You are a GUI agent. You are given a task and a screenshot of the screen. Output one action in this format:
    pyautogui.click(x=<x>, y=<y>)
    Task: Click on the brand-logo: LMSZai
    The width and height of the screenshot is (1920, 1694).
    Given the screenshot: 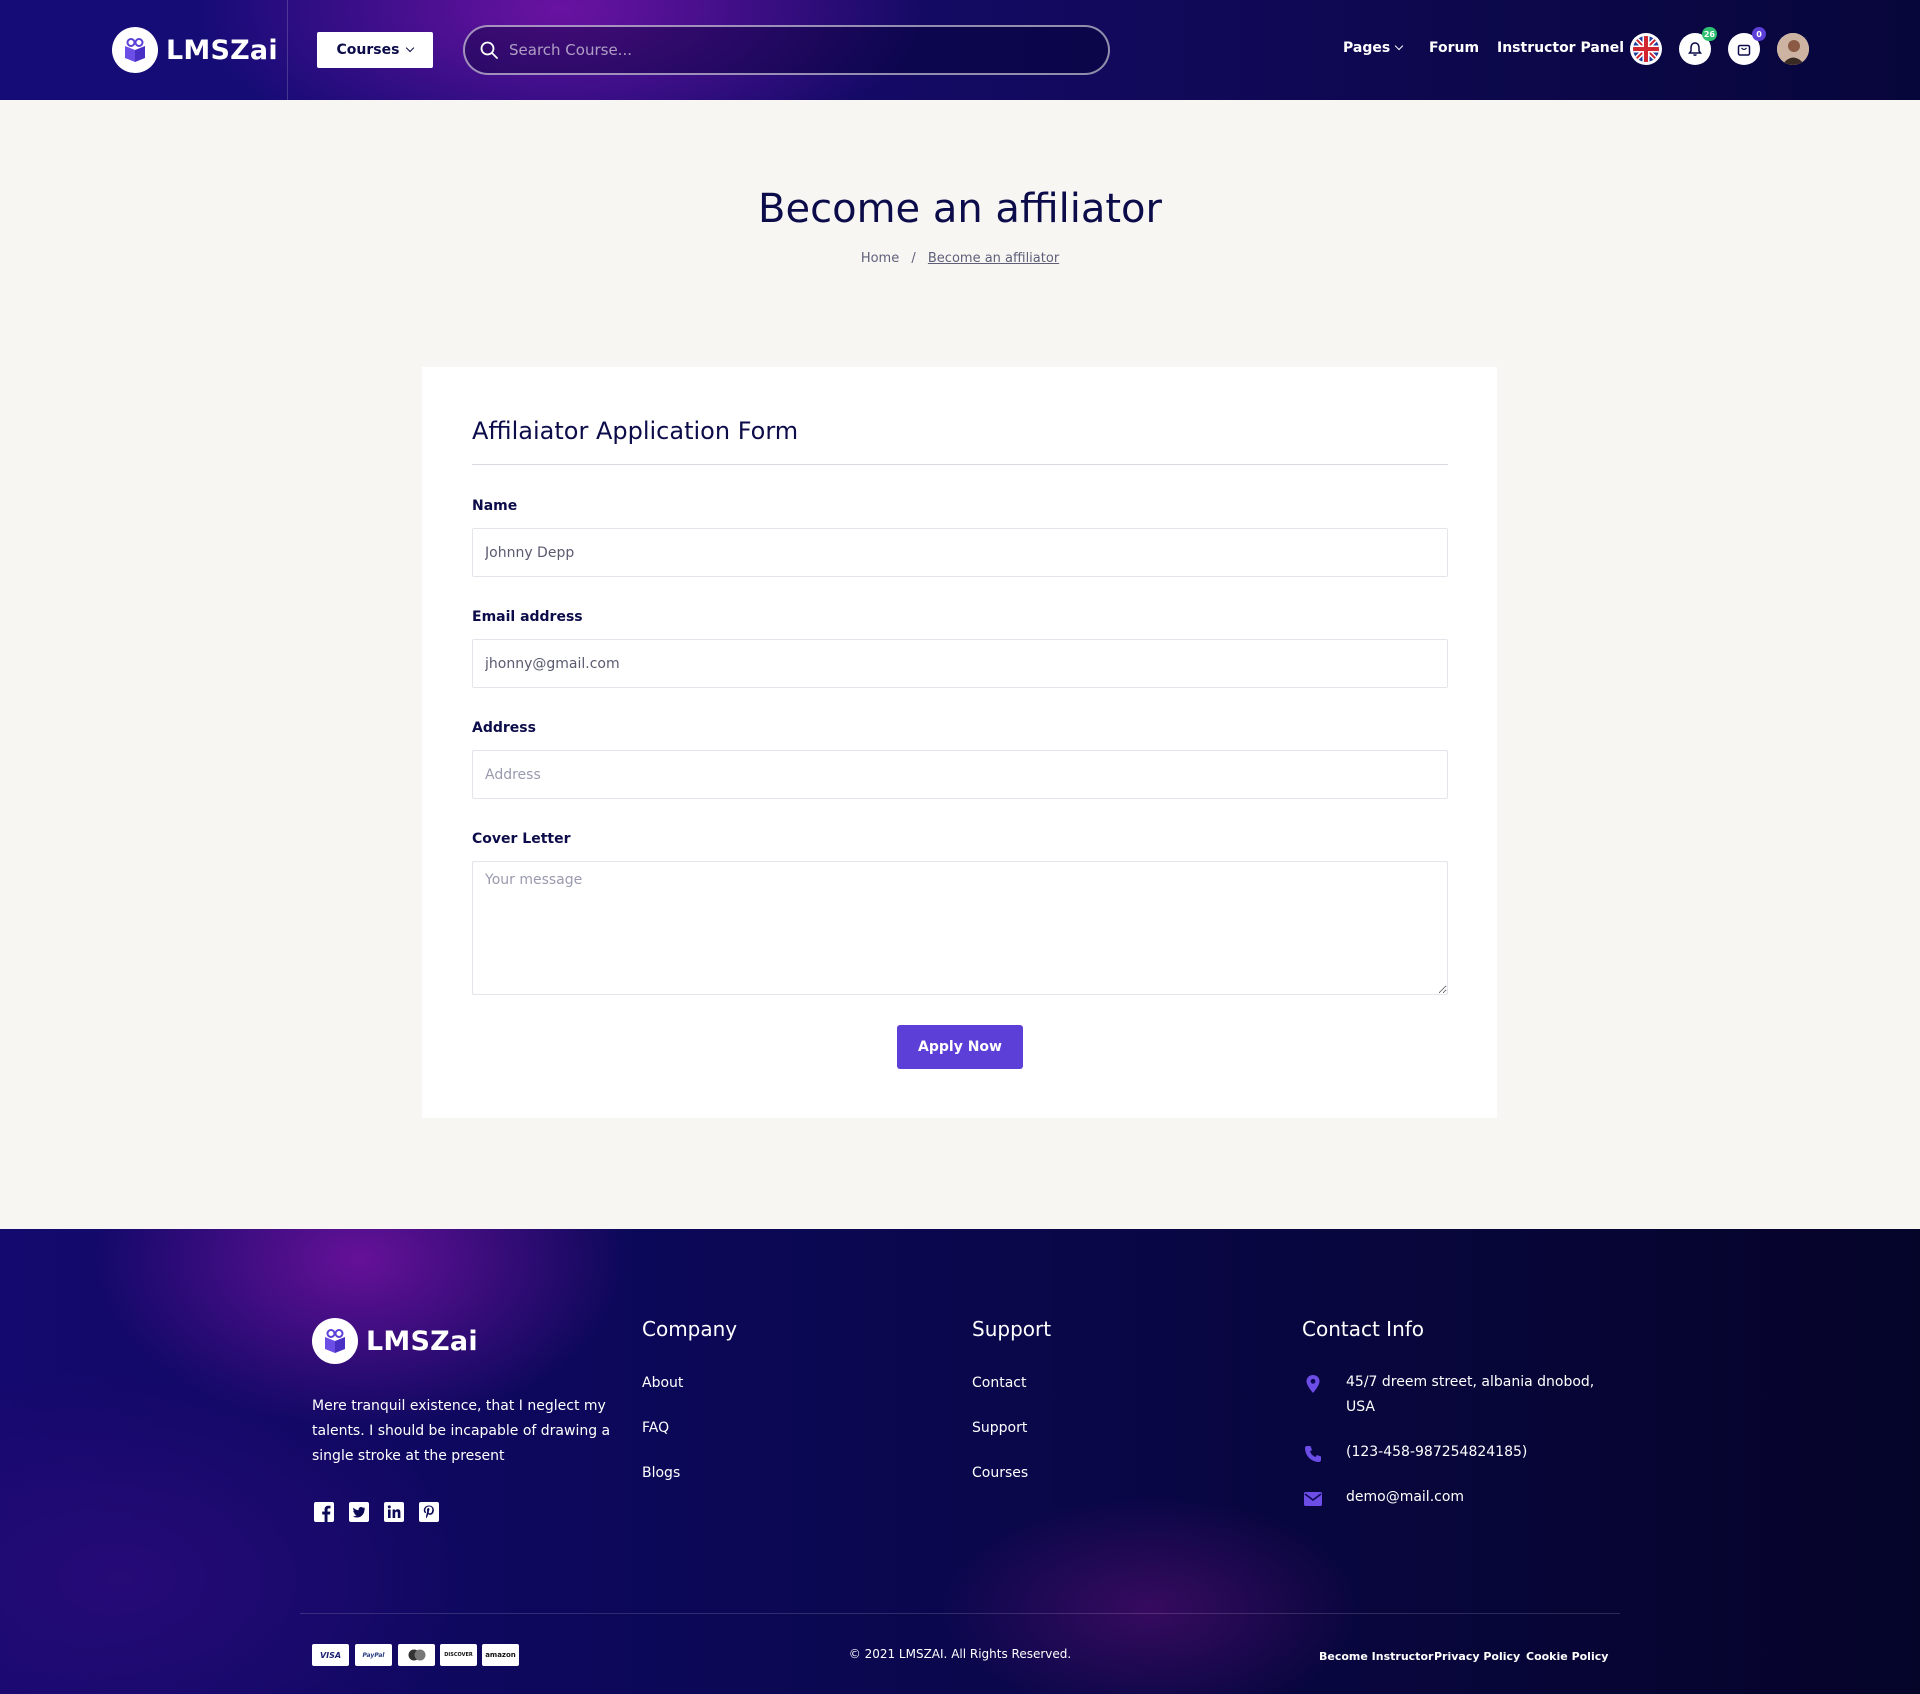 What is the action you would take?
    pyautogui.click(x=195, y=50)
    